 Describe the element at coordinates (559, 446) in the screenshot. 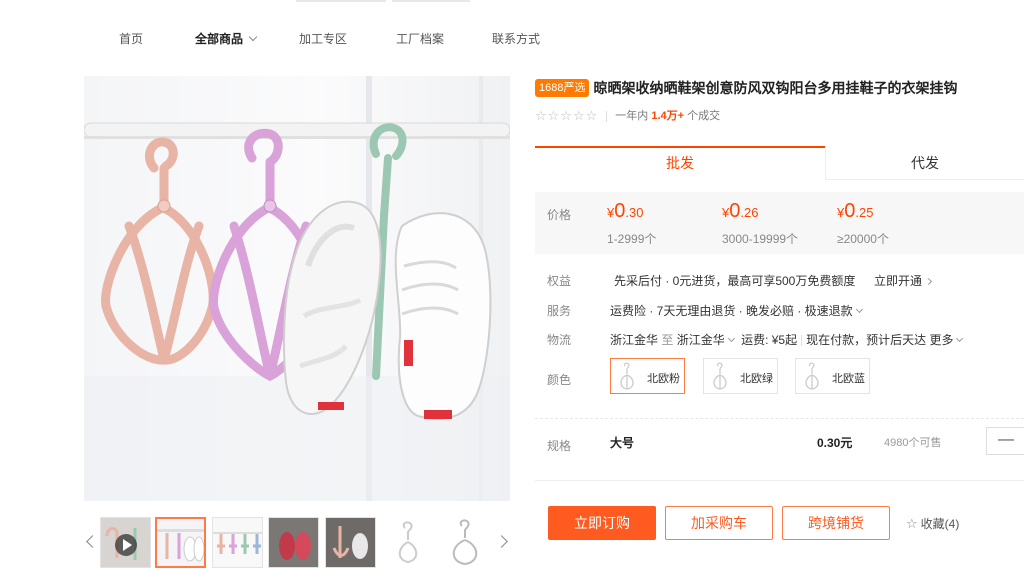

I see `spec-label: 规格` at that location.